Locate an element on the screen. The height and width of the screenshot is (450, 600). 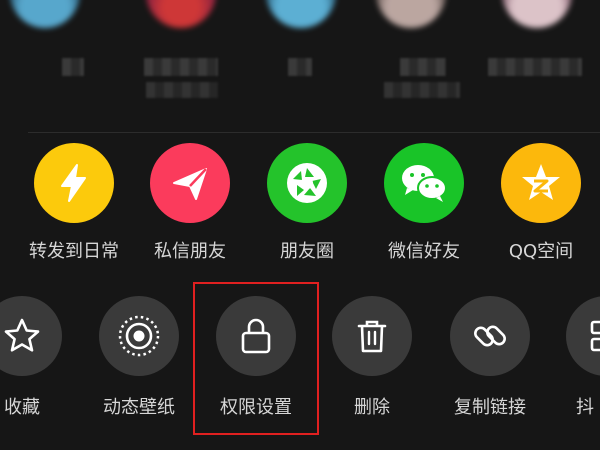
share-label: QQ空间 is located at coordinates (541, 251).